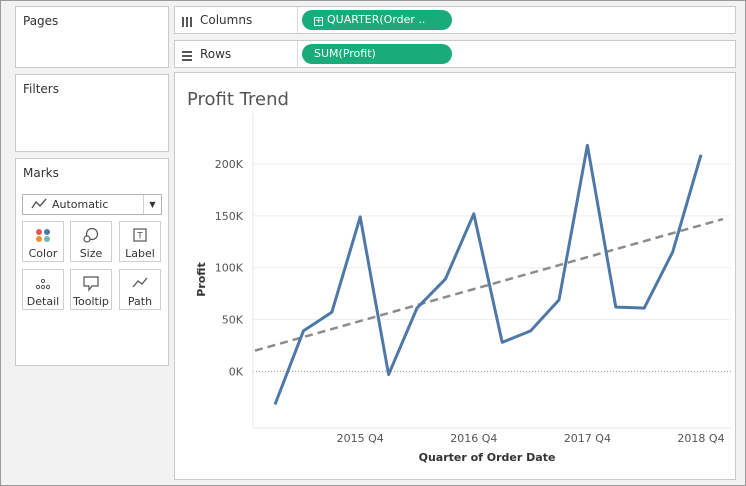  Describe the element at coordinates (473, 438) in the screenshot. I see `x-tick-label: 2016 Q4` at that location.